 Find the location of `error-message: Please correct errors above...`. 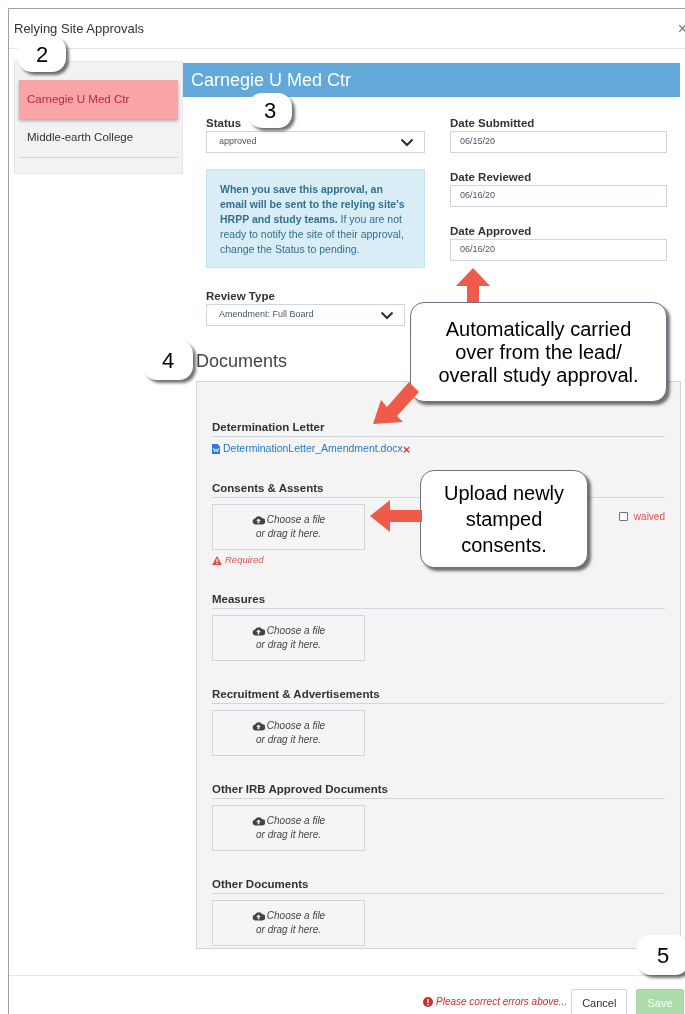

error-message: Please correct errors above... is located at coordinates (502, 1002).